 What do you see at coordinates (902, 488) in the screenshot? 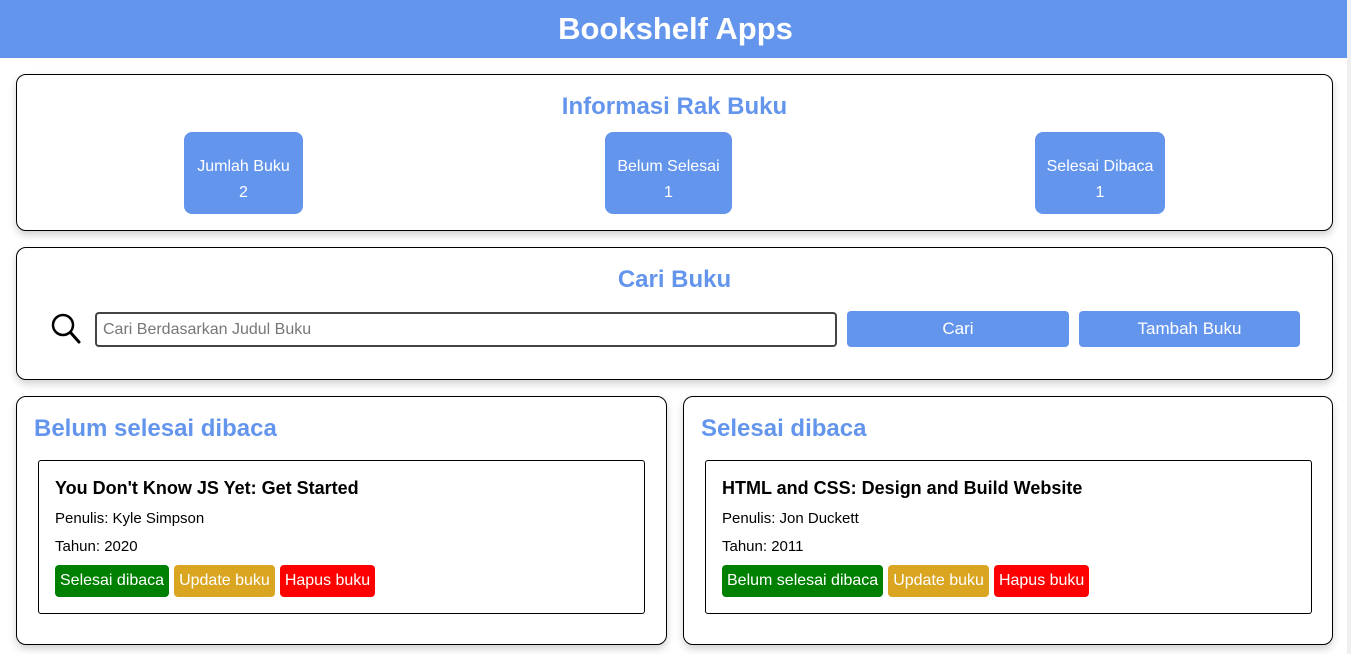
I see `book-title: HTML and CSS: Design and Build Website` at bounding box center [902, 488].